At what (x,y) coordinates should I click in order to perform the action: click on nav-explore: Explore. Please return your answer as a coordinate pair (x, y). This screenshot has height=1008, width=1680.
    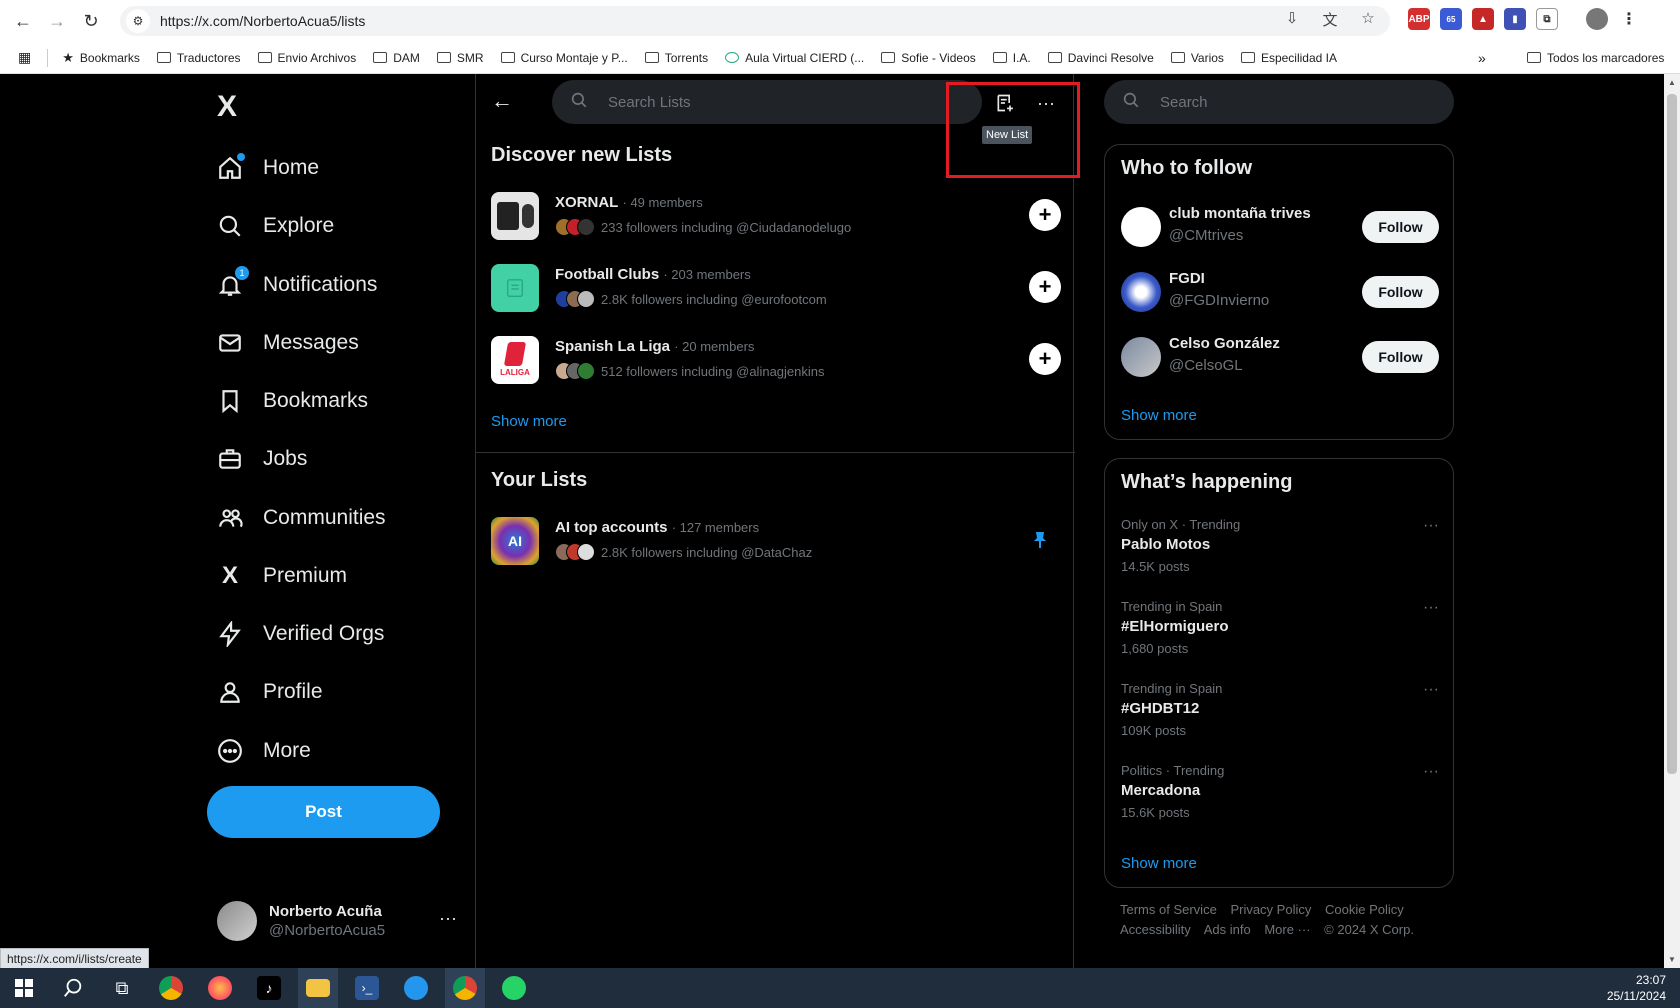
    Looking at the image, I should click on (275, 226).